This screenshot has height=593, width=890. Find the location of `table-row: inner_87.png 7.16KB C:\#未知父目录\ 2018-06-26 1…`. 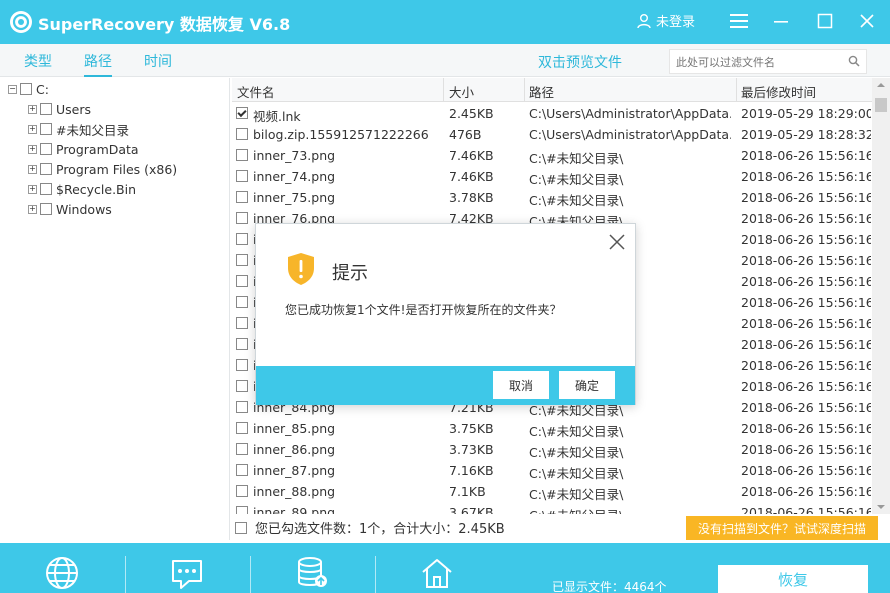

table-row: inner_87.png 7.16KB C:\#未知父目录\ 2018-06-26 1… is located at coordinates (552, 470).